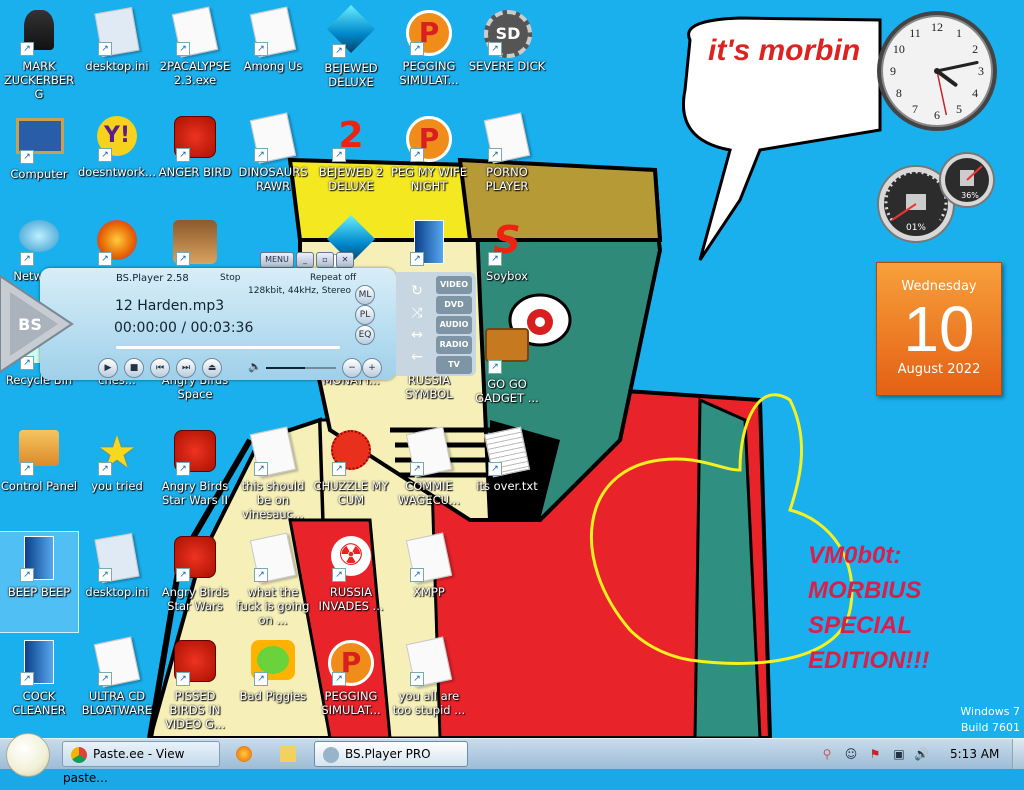 This screenshot has height=790, width=1024. I want to click on taskbar-item-explorer, so click(287, 753).